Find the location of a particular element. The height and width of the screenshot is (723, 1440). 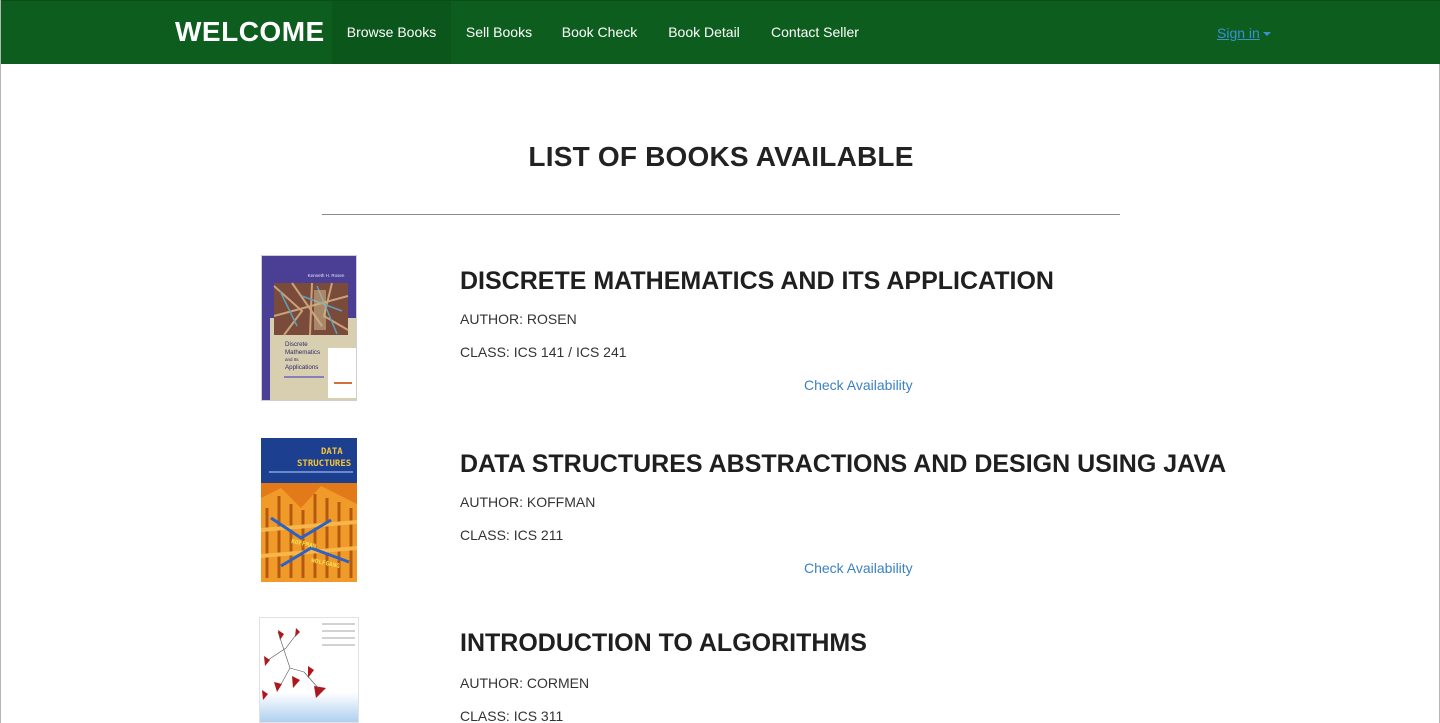

book-title: DISCRETE MATHEMATICS AND ITS APPLICATION is located at coordinates (757, 281).